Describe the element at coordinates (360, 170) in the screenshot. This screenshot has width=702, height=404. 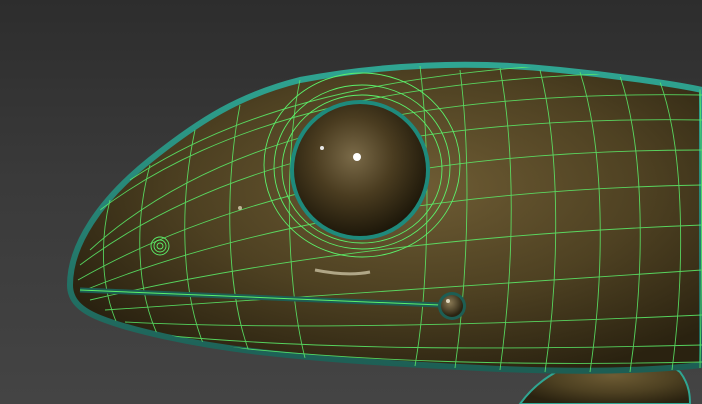
I see `eye` at that location.